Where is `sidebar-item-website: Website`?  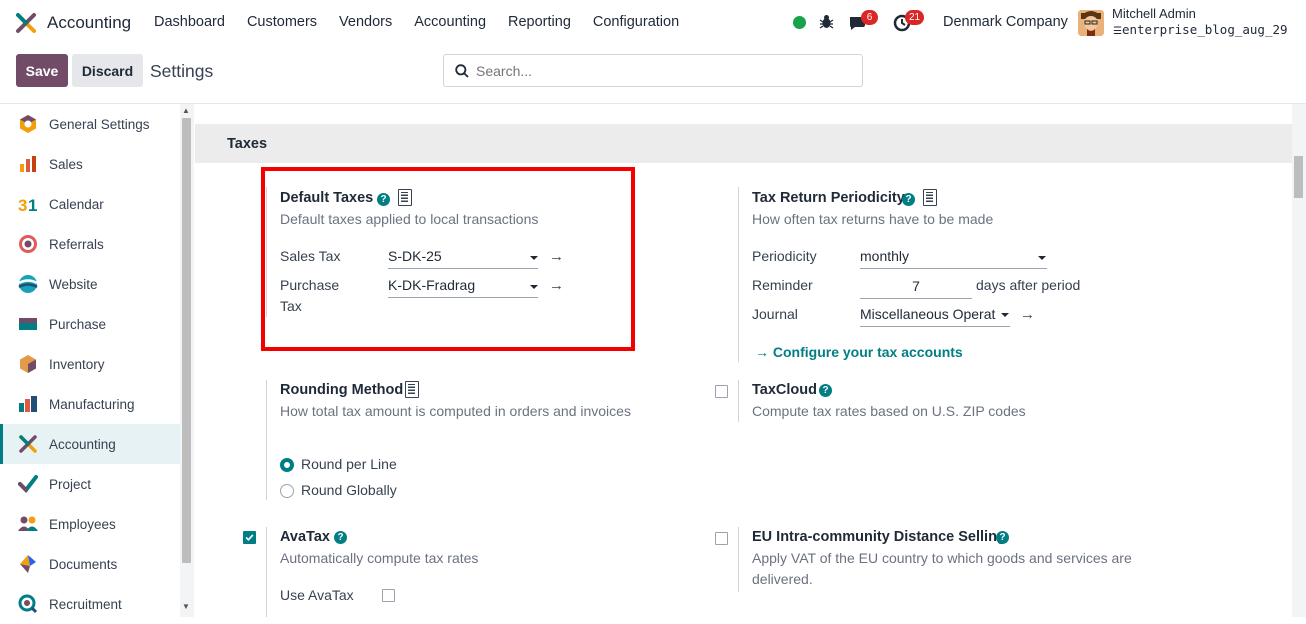
sidebar-item-website: Website is located at coordinates (90, 284).